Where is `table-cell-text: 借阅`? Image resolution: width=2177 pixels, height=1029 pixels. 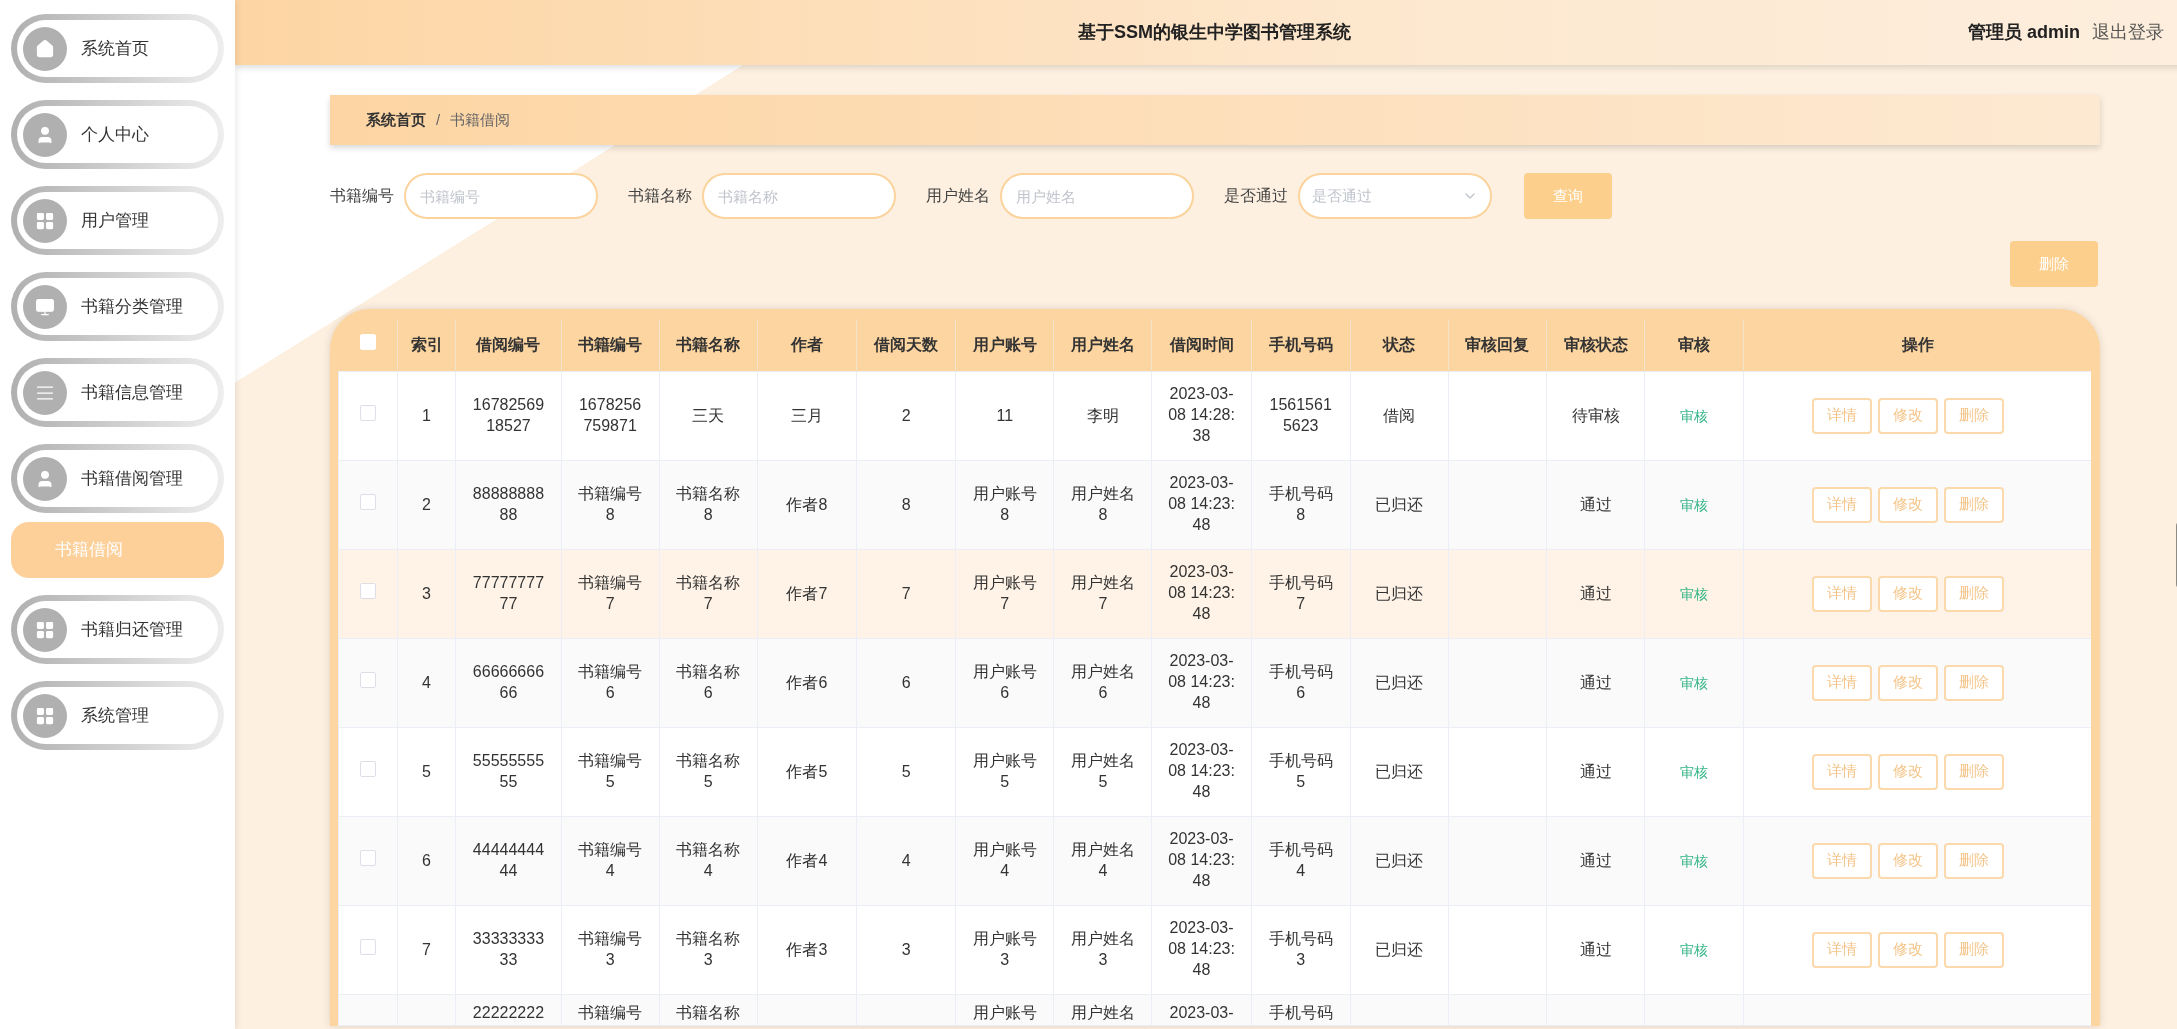
table-cell-text: 借阅 is located at coordinates (1399, 415).